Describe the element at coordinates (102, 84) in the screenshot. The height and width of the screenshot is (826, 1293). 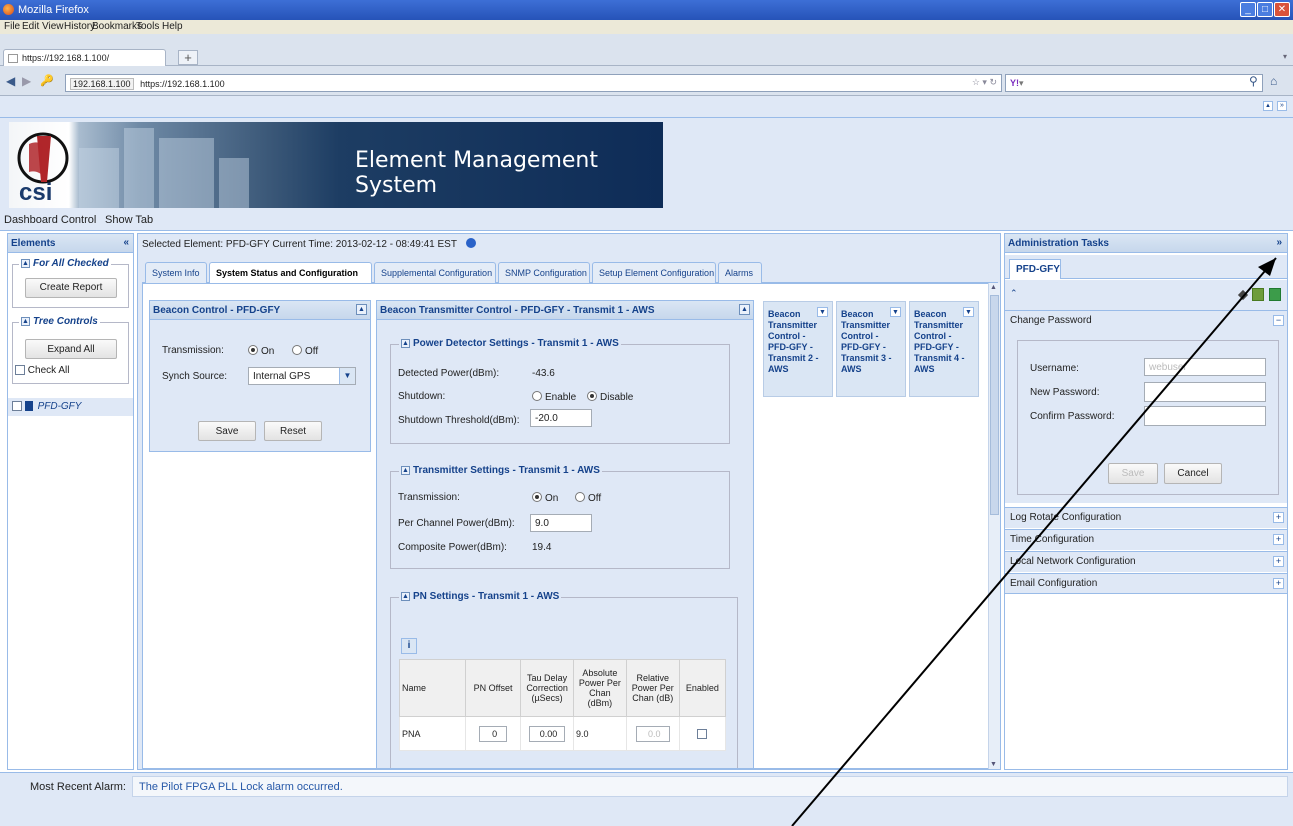
I see `site-identity: 192.168.1.100` at that location.